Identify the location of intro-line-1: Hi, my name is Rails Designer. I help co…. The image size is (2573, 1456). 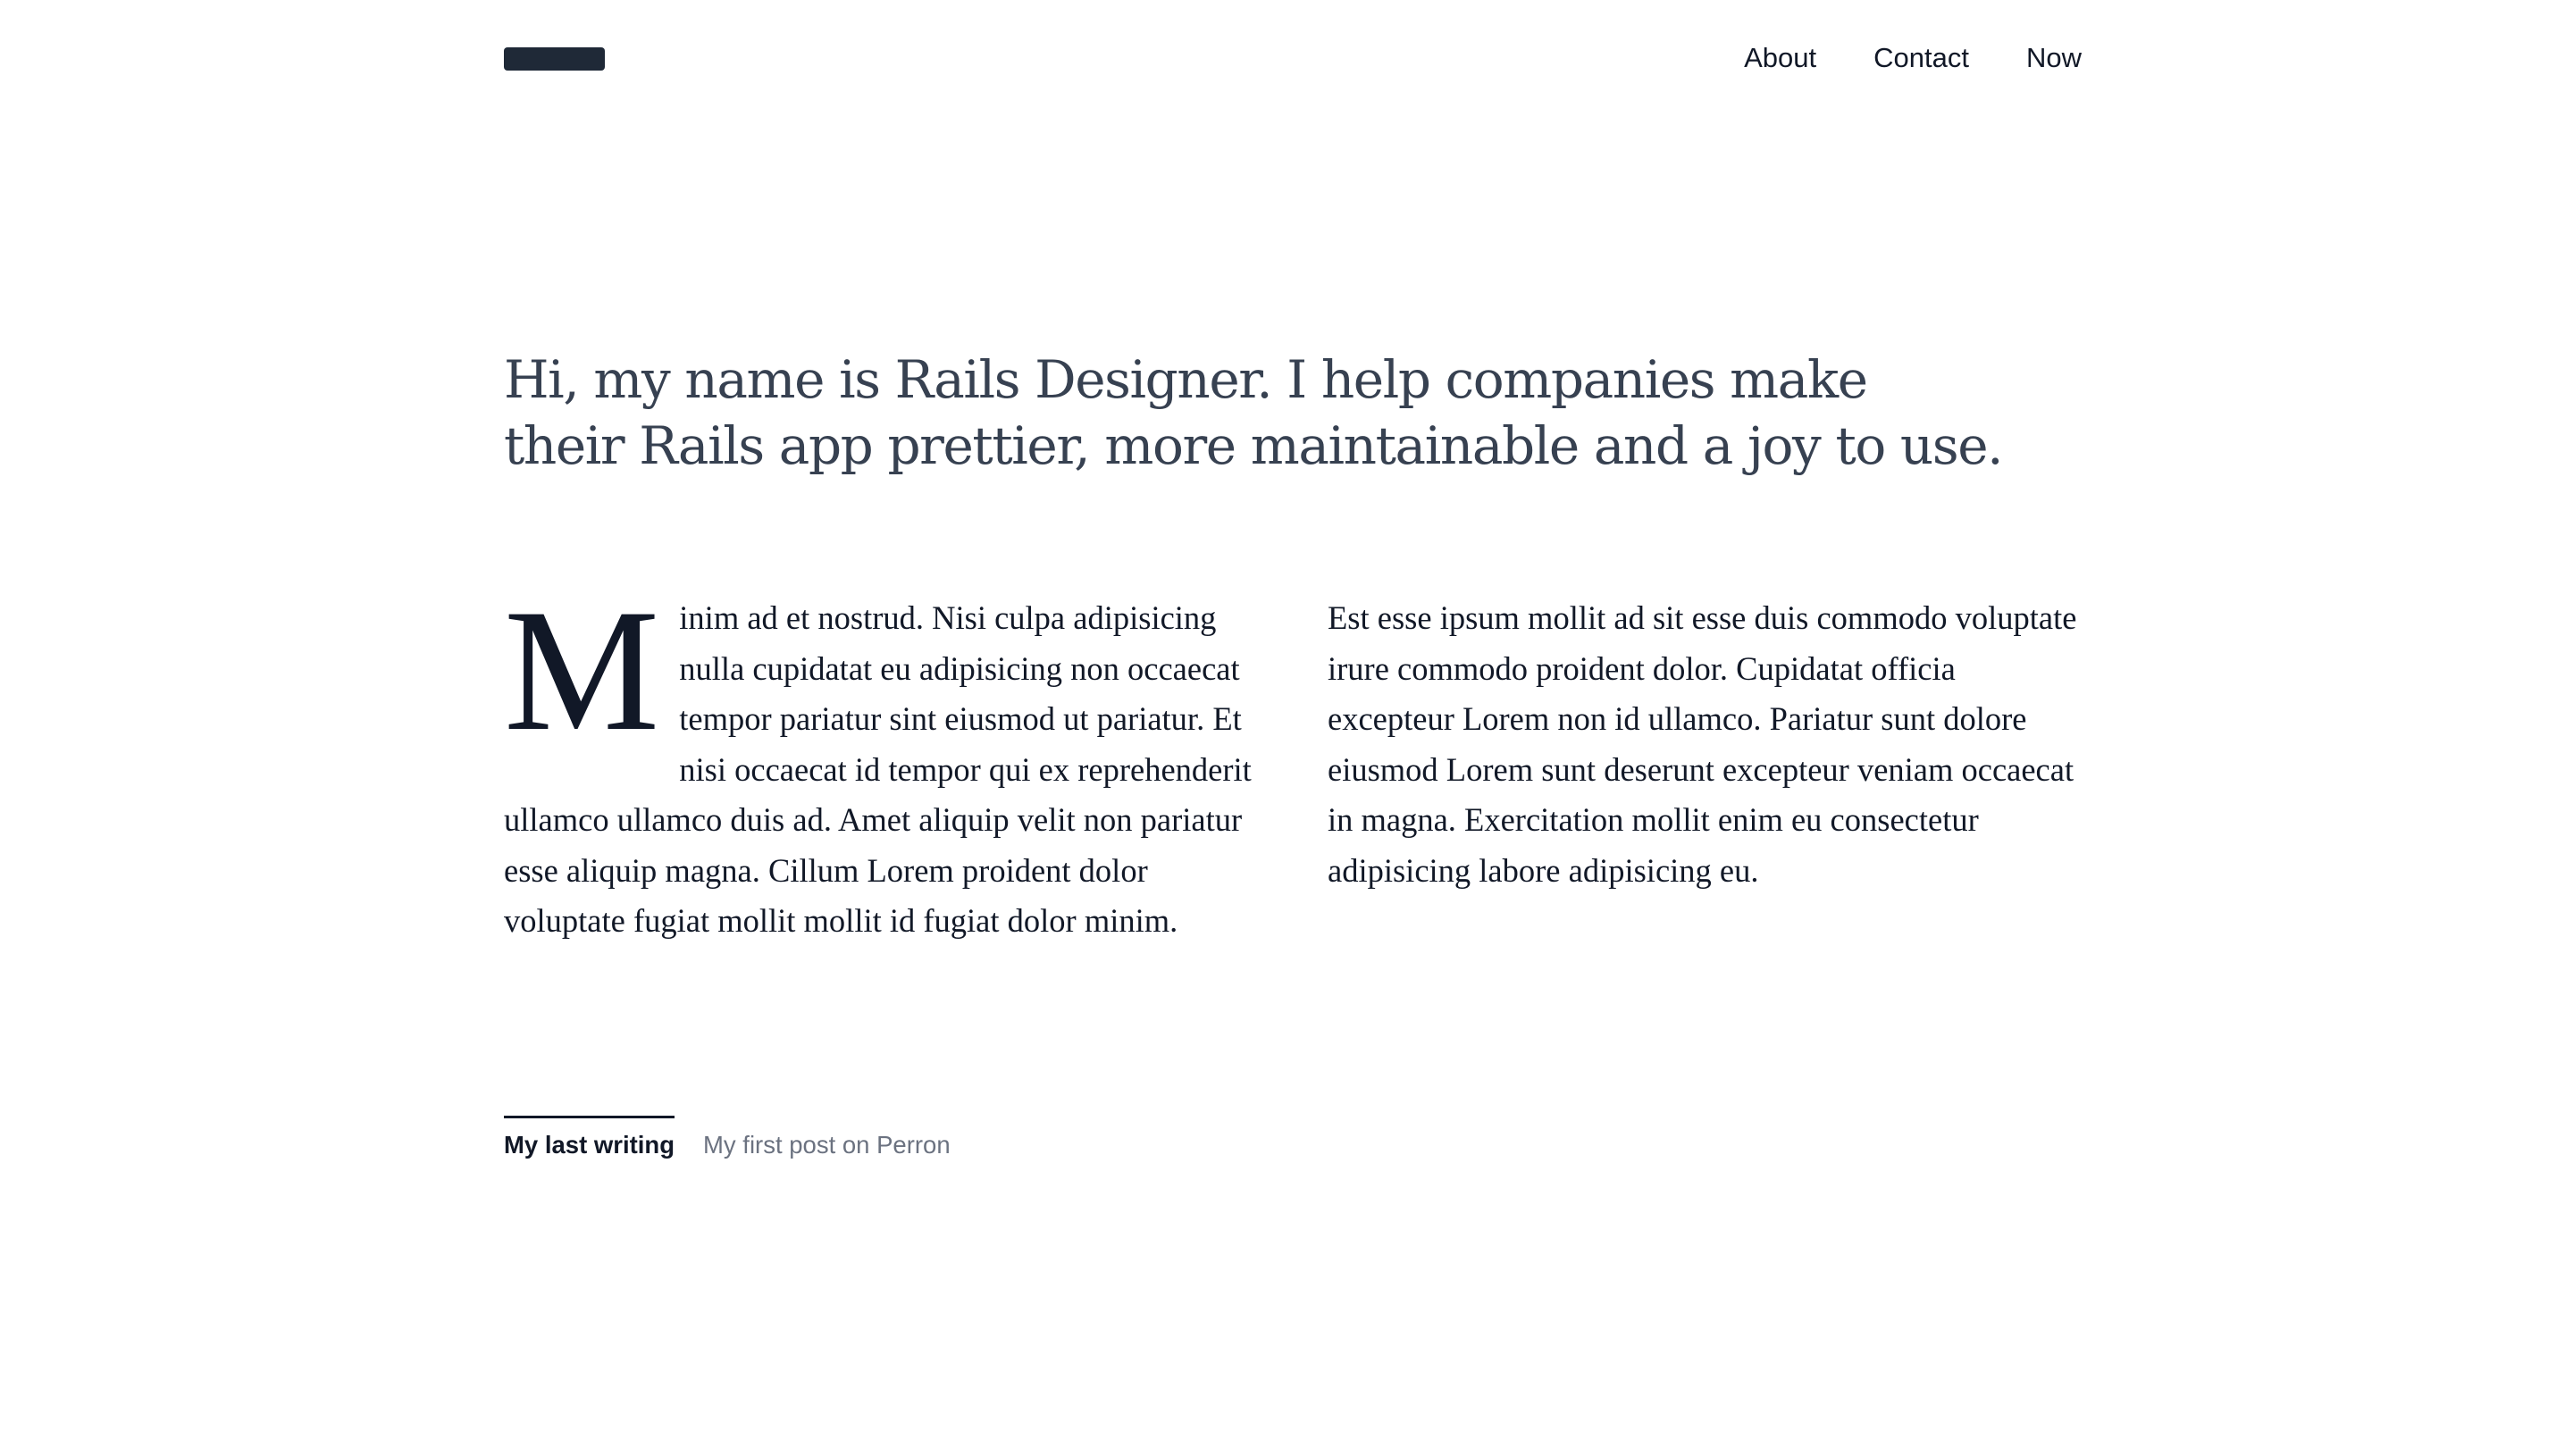
(1186, 379).